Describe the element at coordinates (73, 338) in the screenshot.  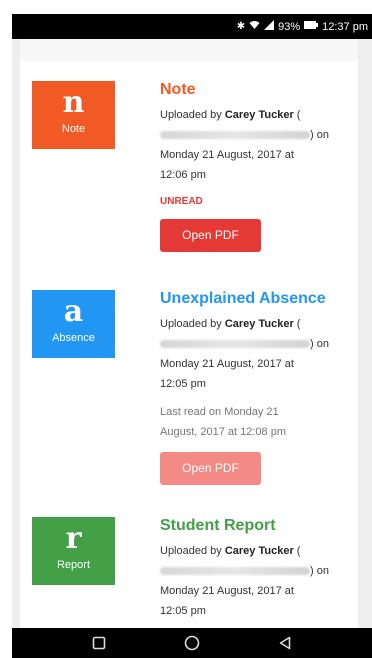
I see `badge-caption: Absence` at that location.